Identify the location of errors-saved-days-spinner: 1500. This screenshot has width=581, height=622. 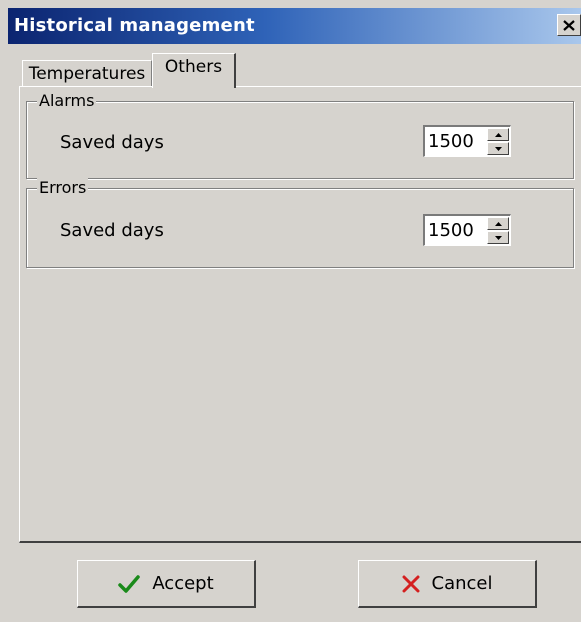
(467, 230).